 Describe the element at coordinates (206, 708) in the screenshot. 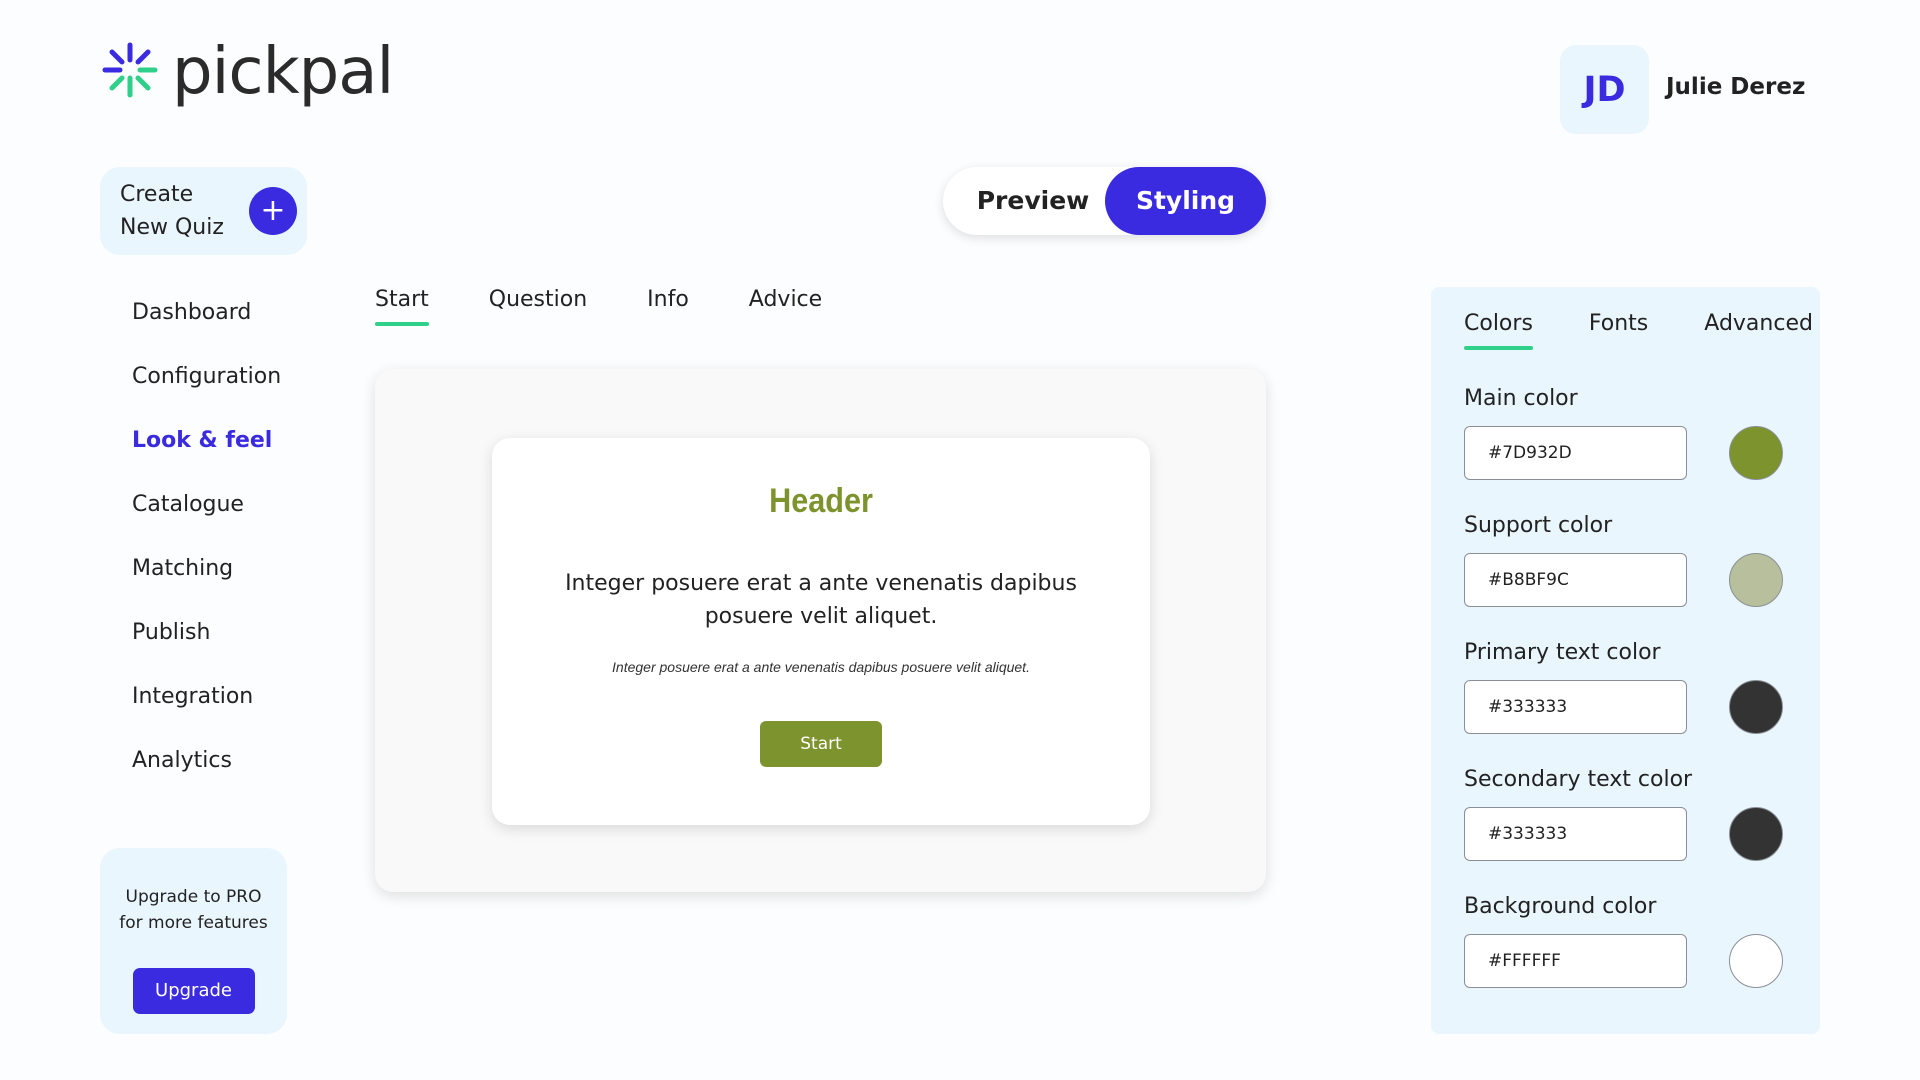

I see `sidebar-item-integration: Integration` at that location.